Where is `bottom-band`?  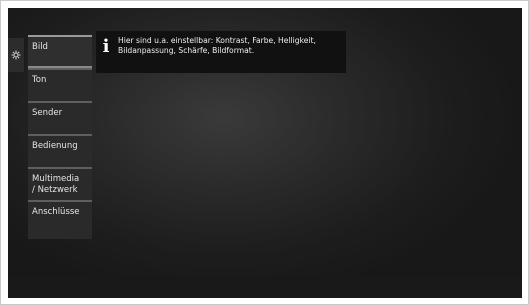 bottom-band is located at coordinates (265, 287).